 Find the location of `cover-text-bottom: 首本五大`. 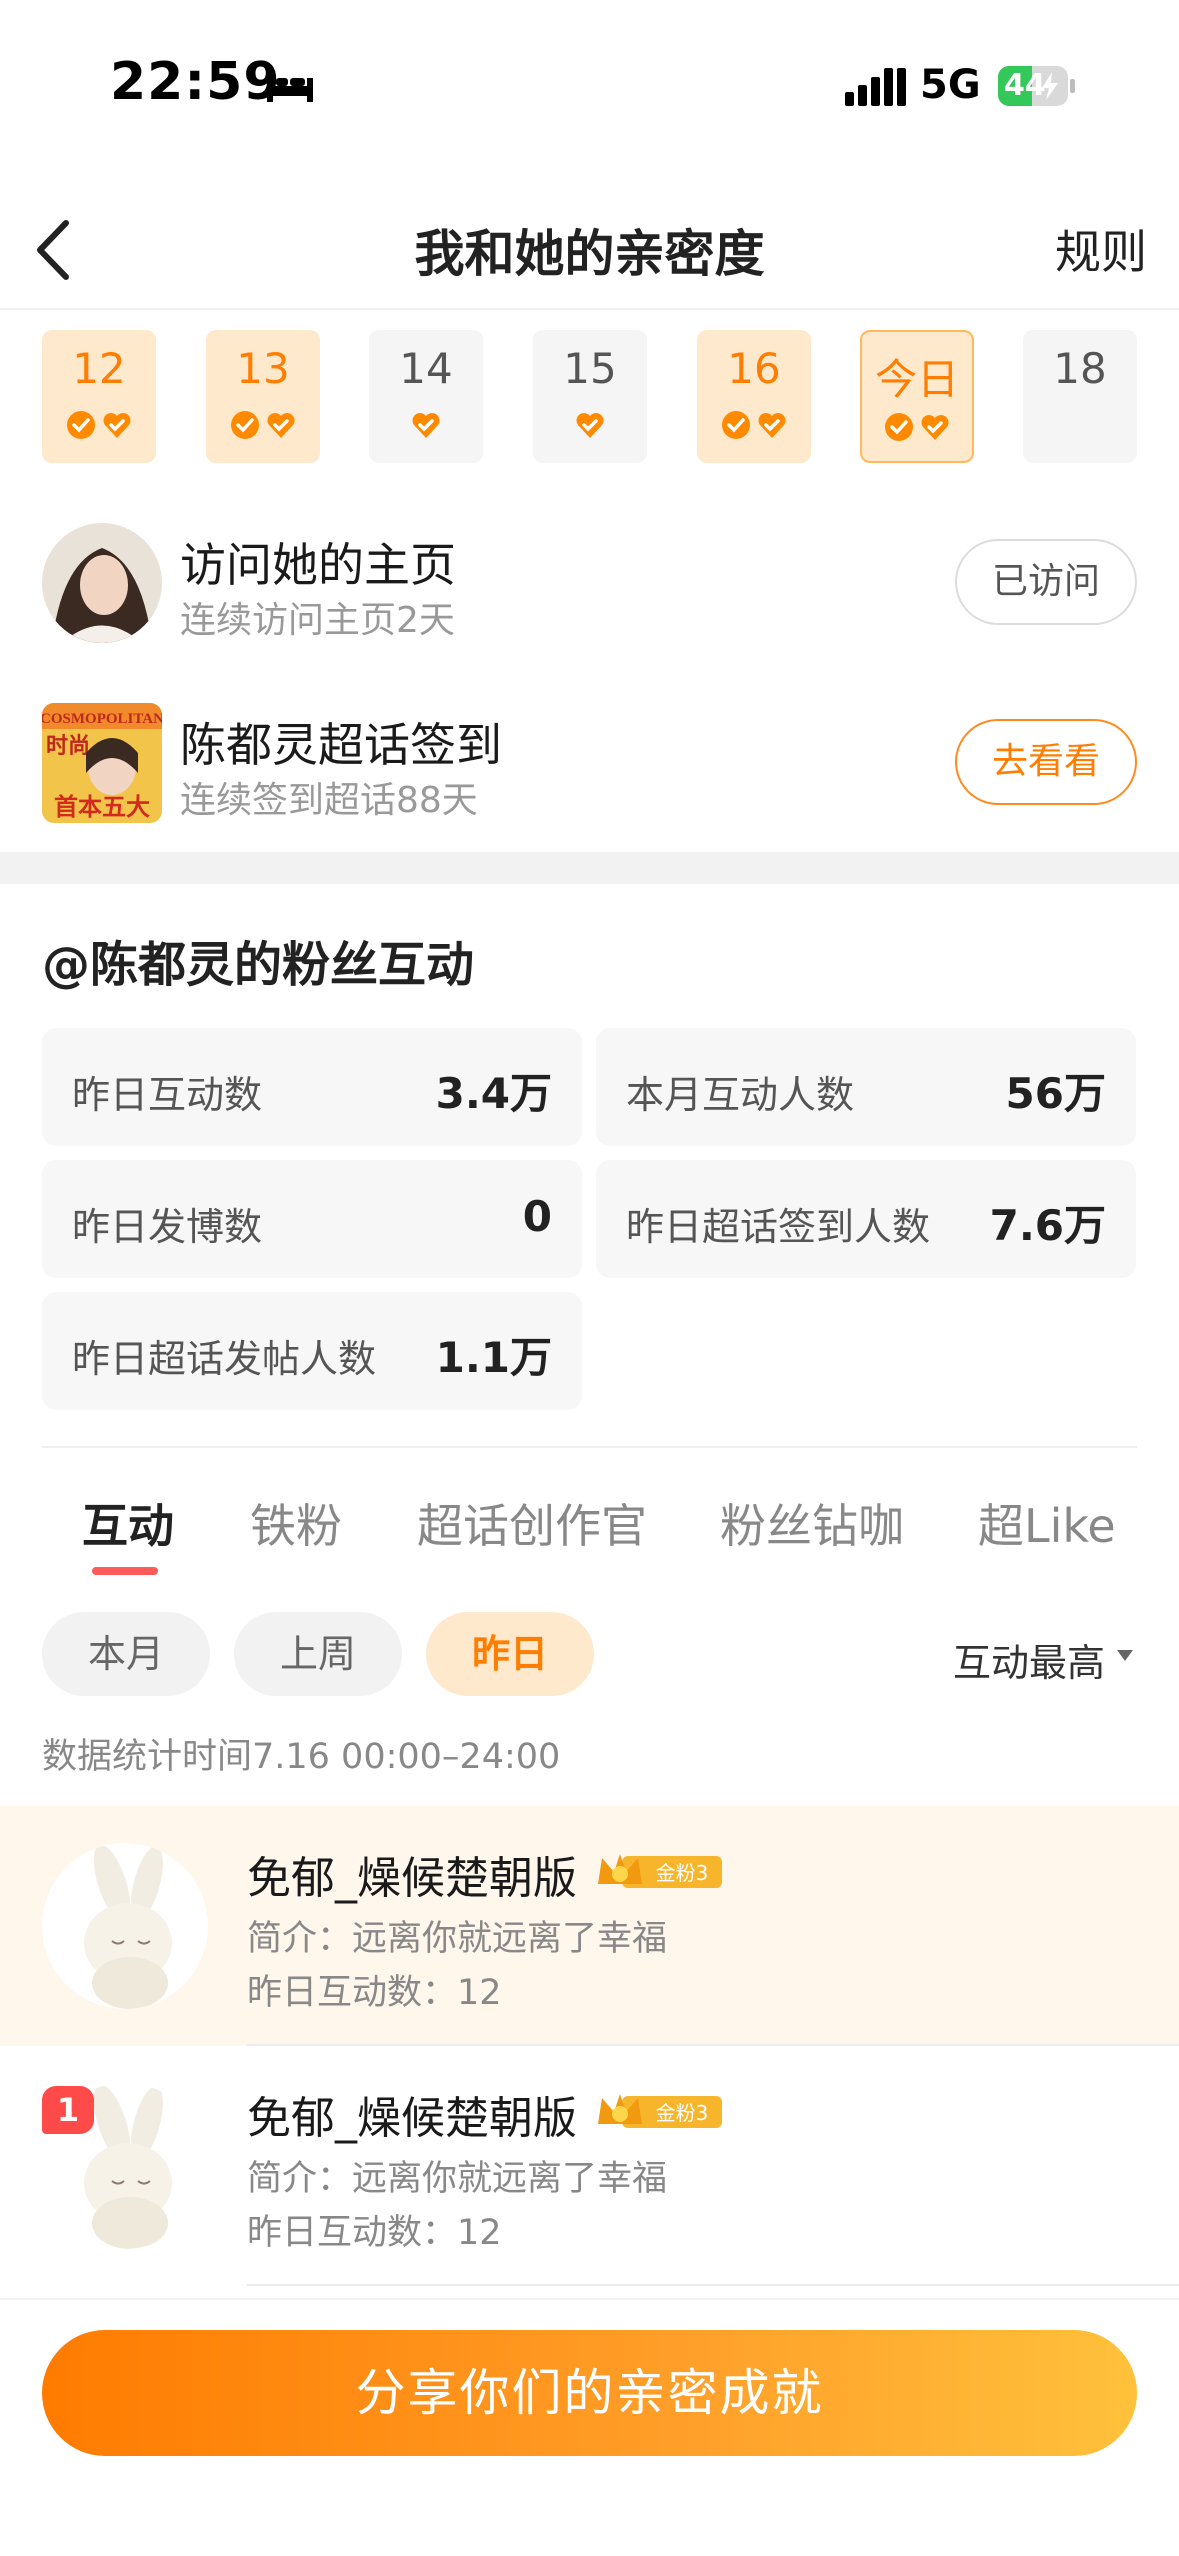

cover-text-bottom: 首本五大 is located at coordinates (102, 807).